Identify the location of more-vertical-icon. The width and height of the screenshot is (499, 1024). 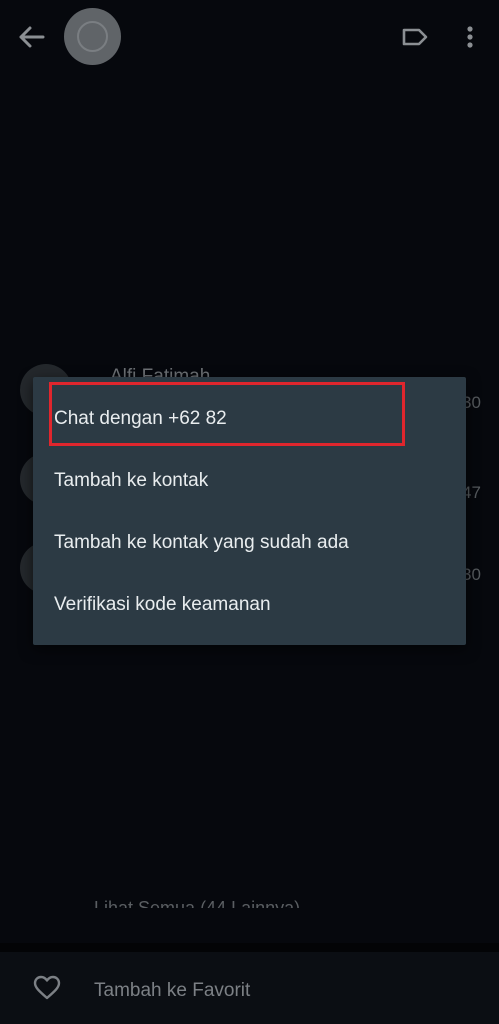
(470, 37).